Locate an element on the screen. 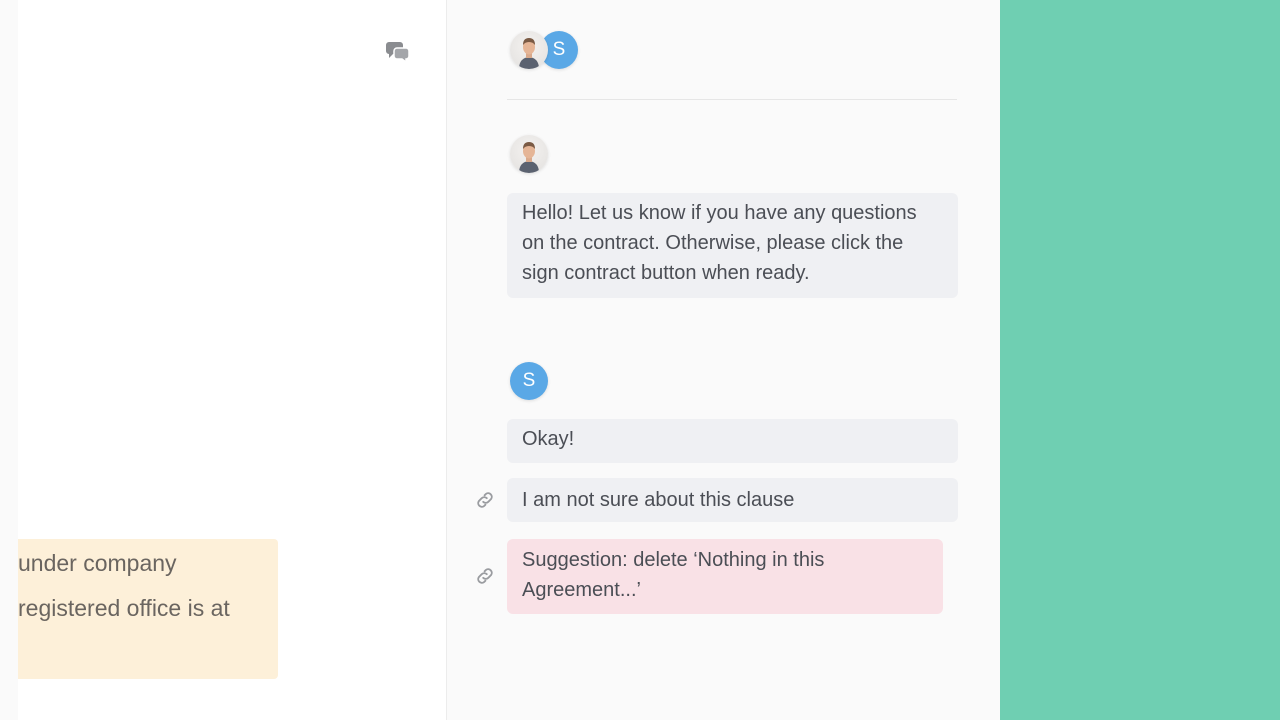 The image size is (1280, 720). message-author-avatar: S is located at coordinates (529, 381).